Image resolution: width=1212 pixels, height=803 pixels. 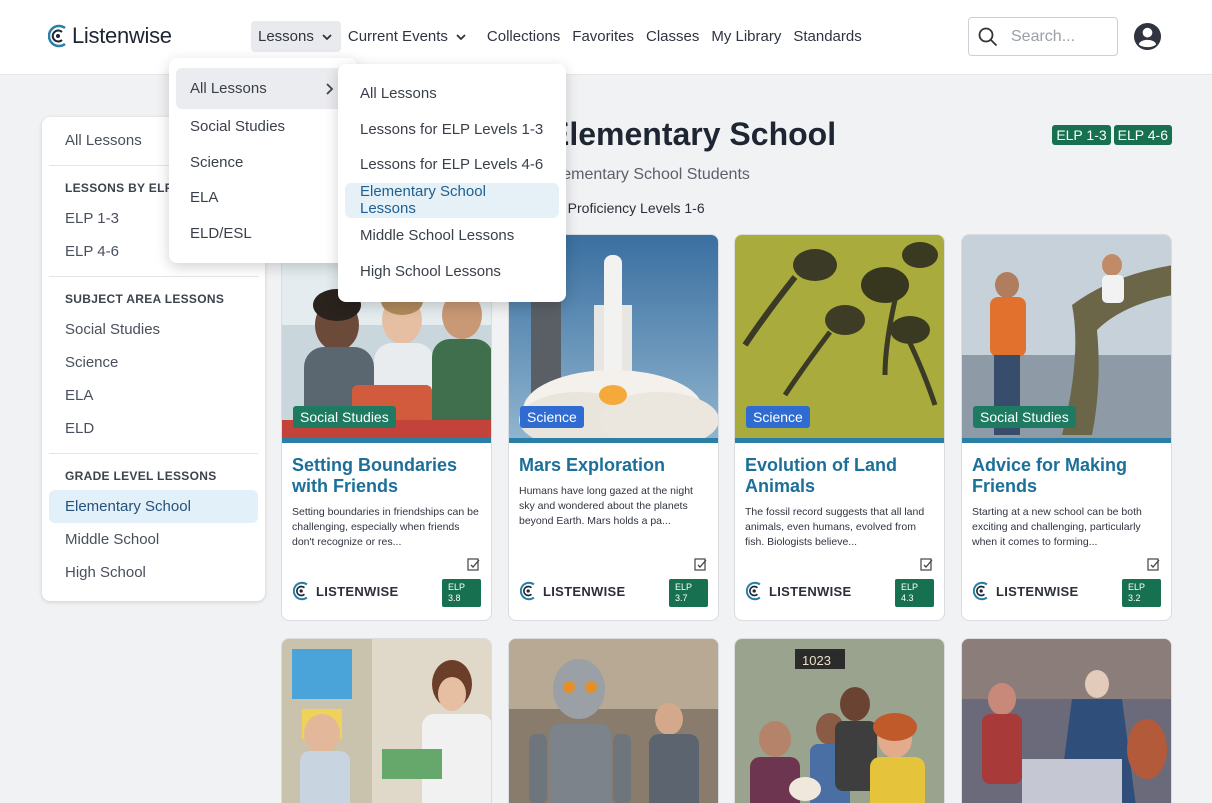 I want to click on menu-item-label: Science, so click(x=217, y=162).